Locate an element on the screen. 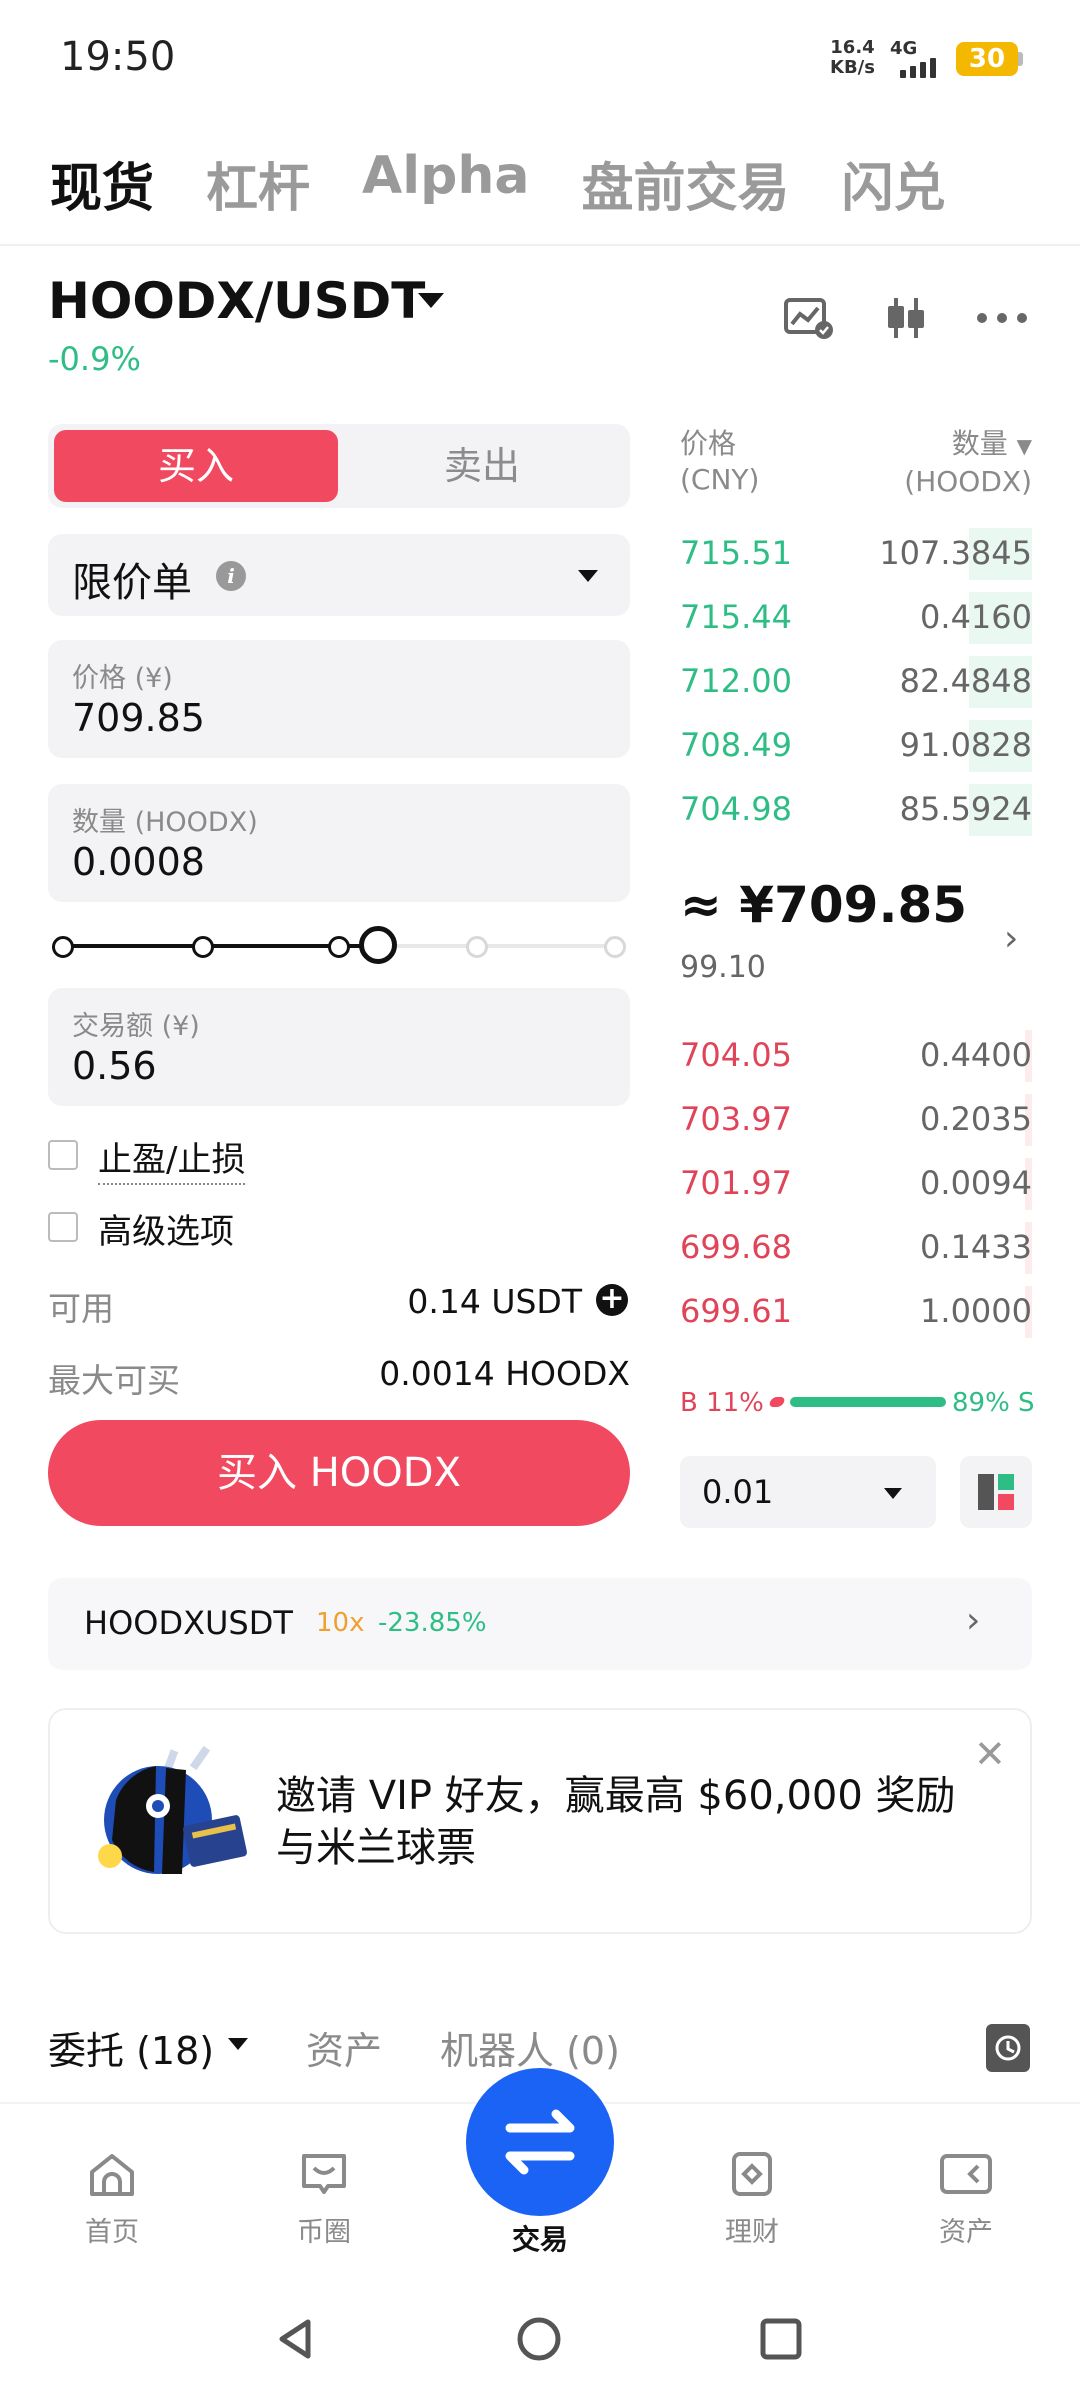  chat-icon is located at coordinates (324, 2174).